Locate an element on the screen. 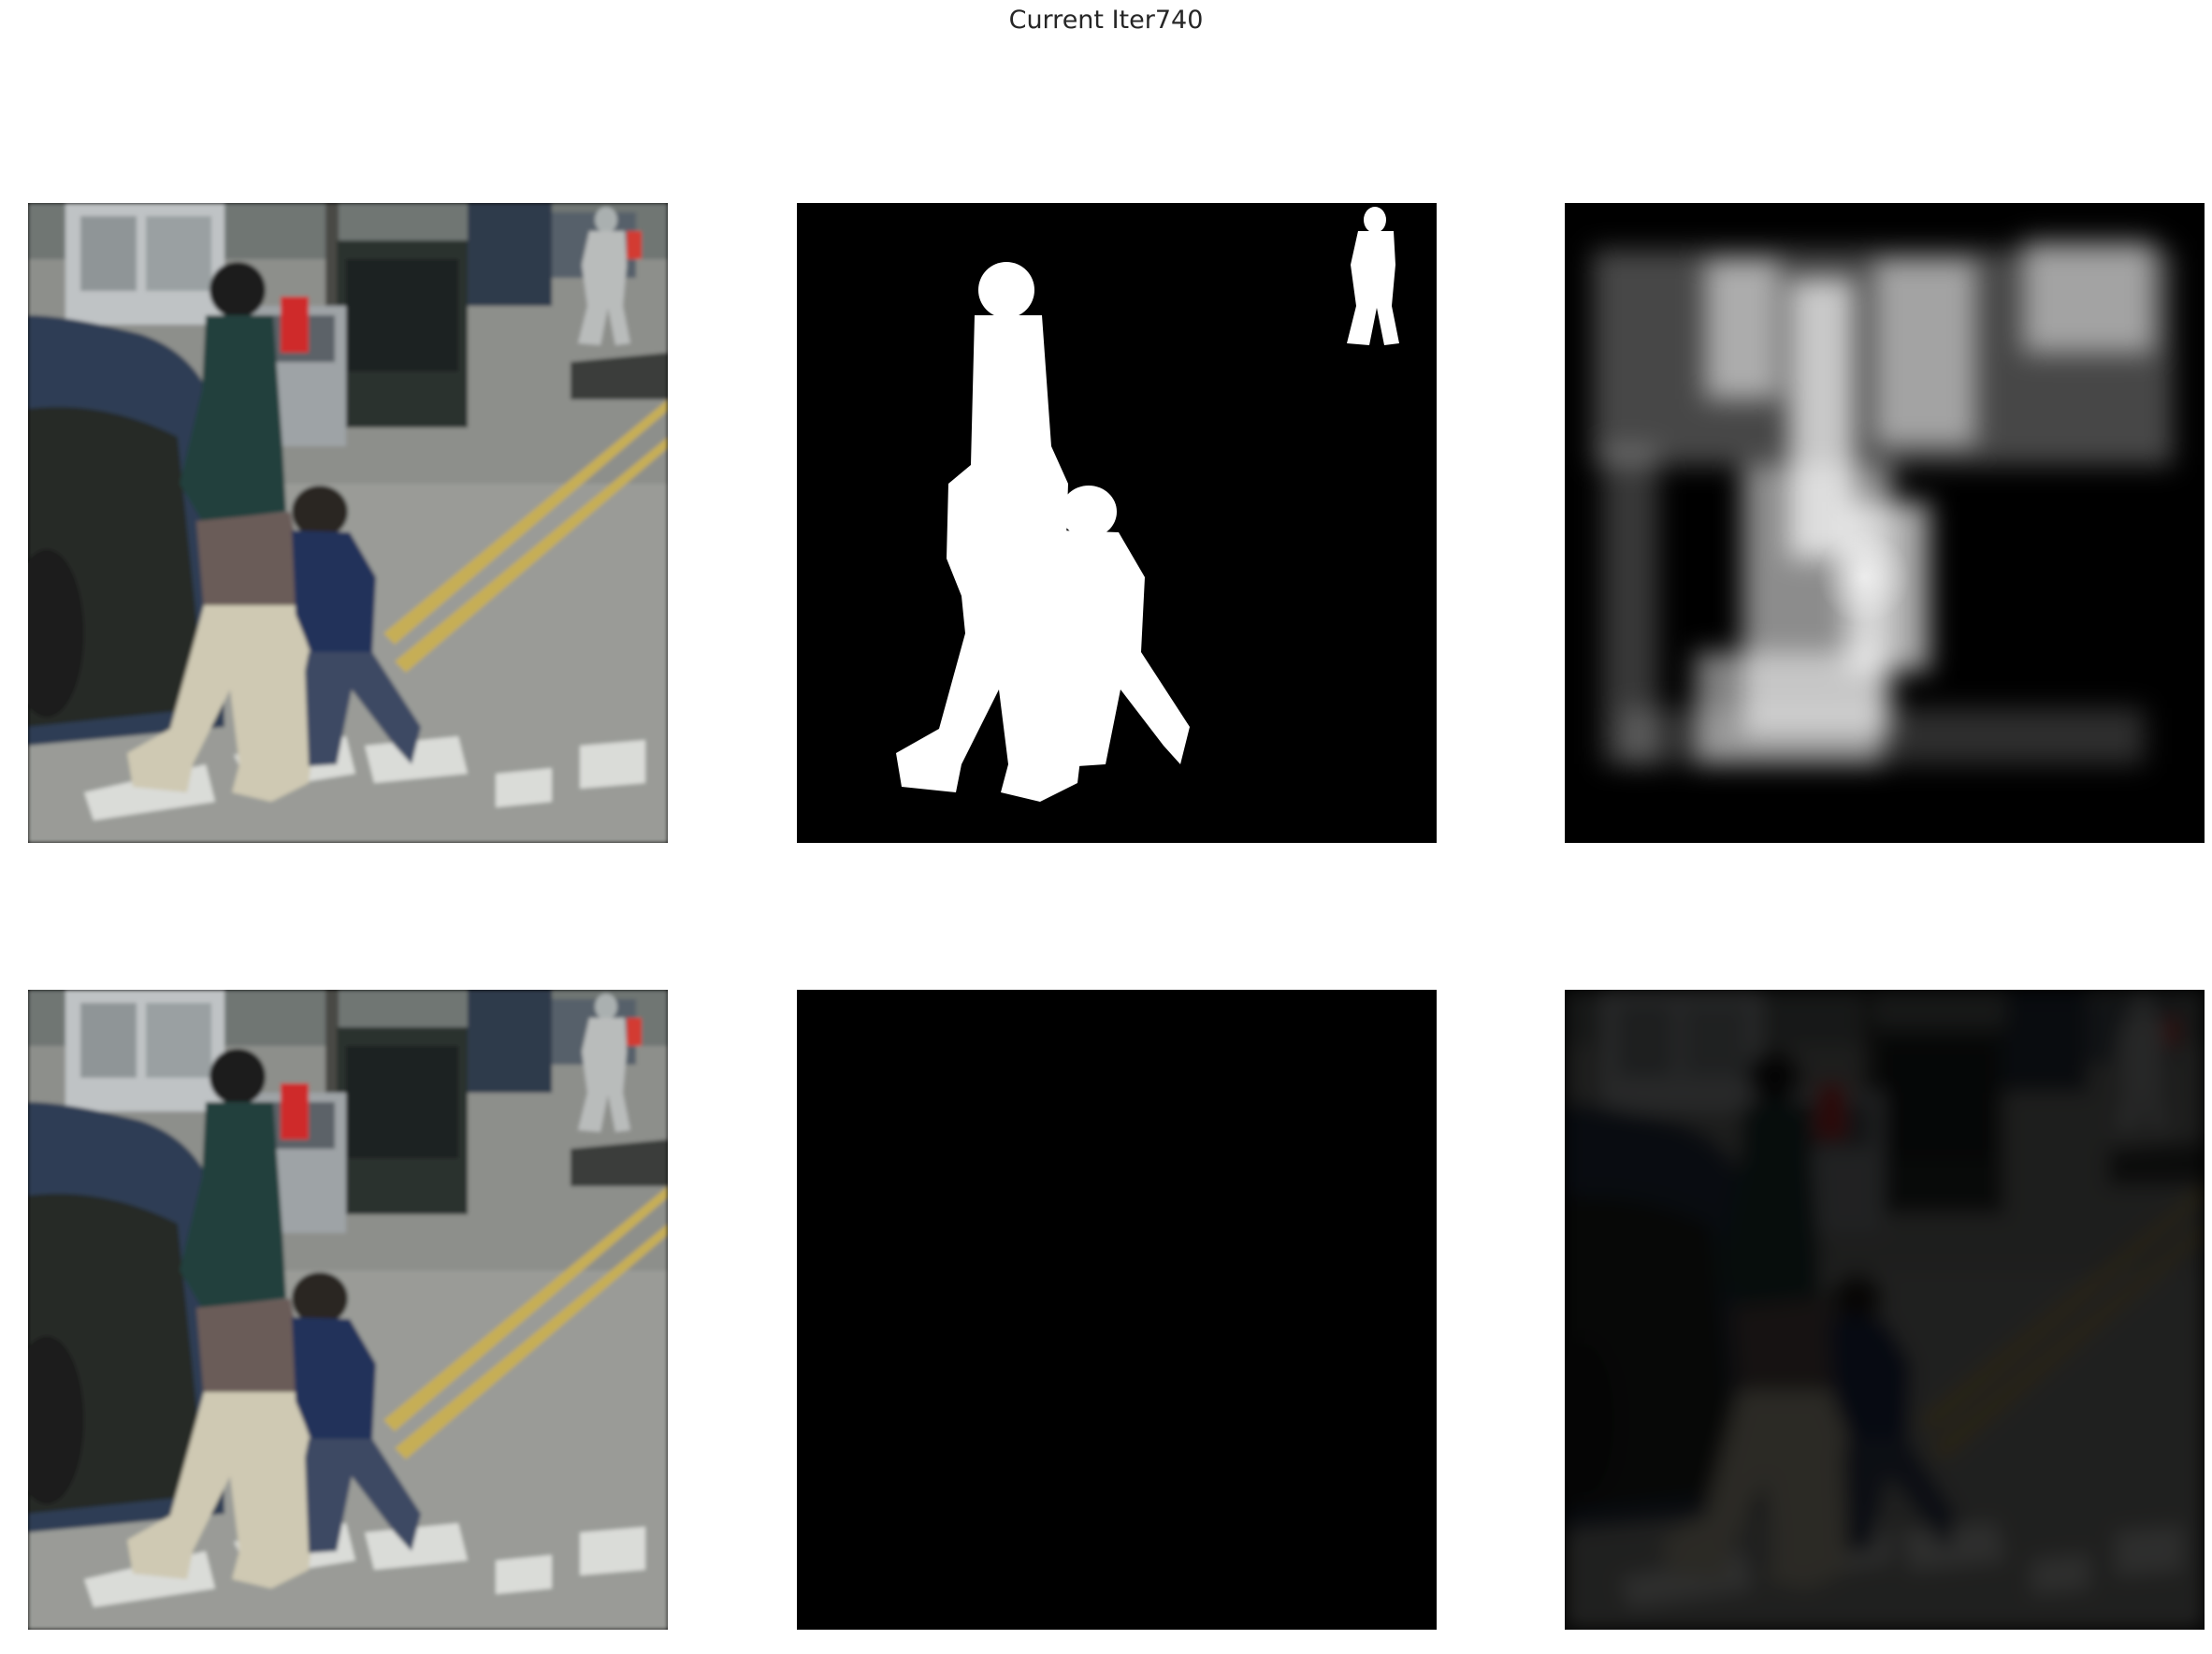  ground-truth-mask is located at coordinates (1117, 523).